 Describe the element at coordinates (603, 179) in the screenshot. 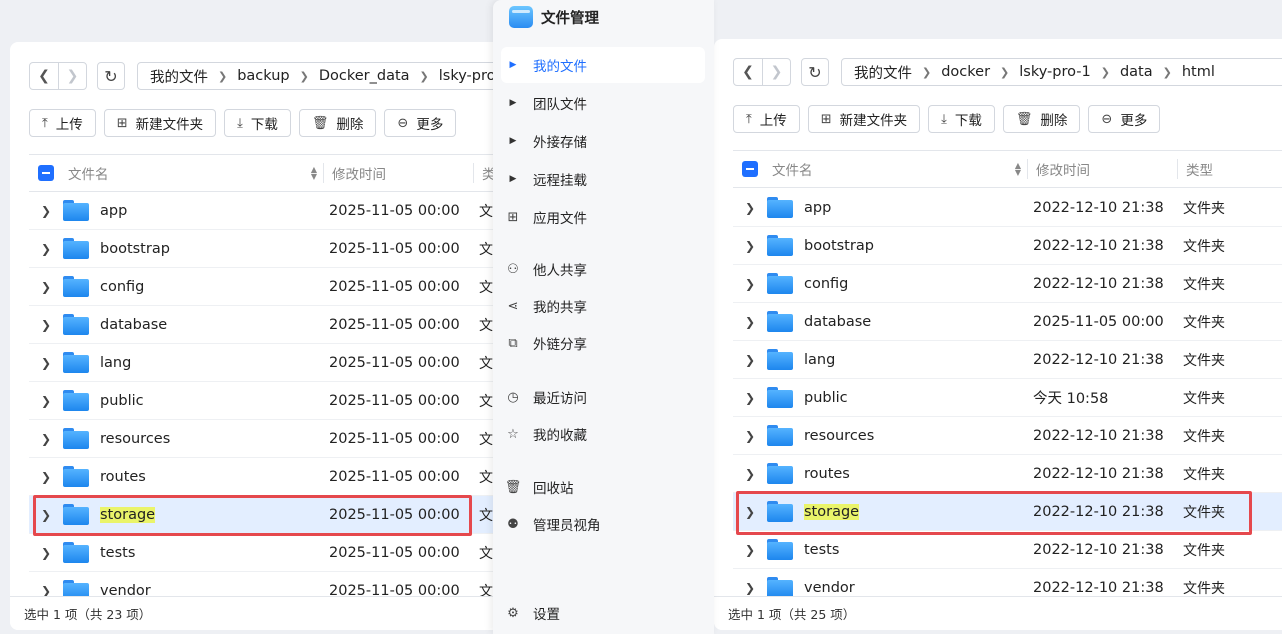

I see `sidebar-item: ▶ 远程挂载` at that location.